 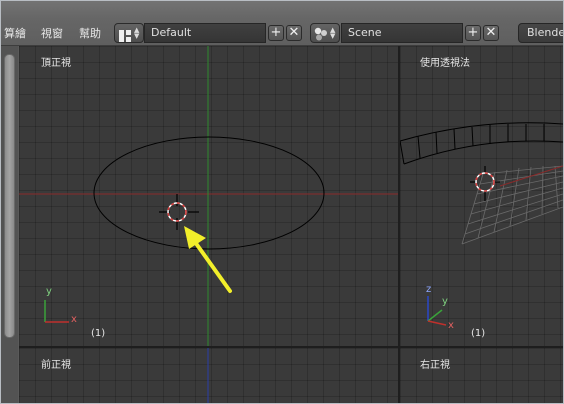 I want to click on viewport-front-ortho: 前正視, so click(x=208, y=375).